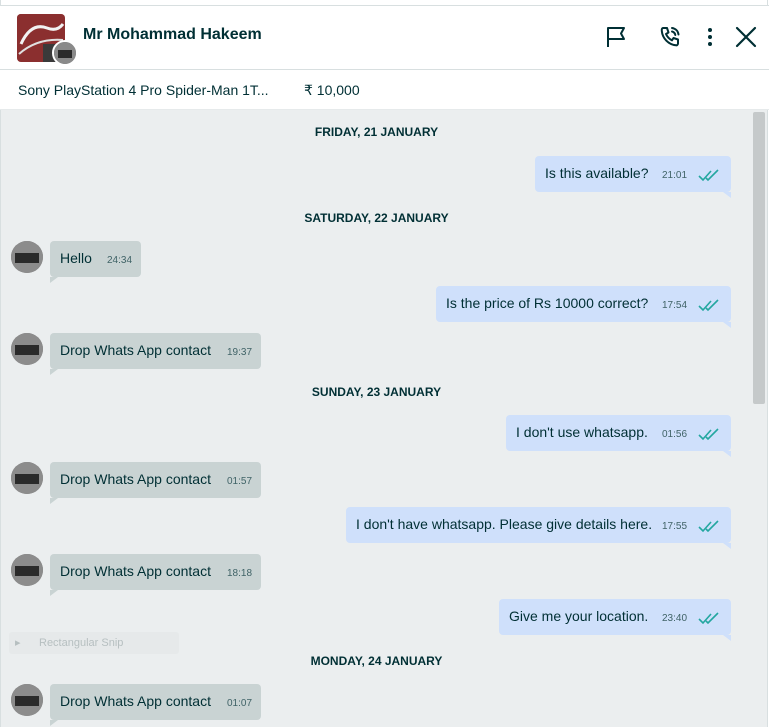 This screenshot has width=769, height=727. I want to click on message-outgoing: Give me your location. 23:40, so click(615, 620).